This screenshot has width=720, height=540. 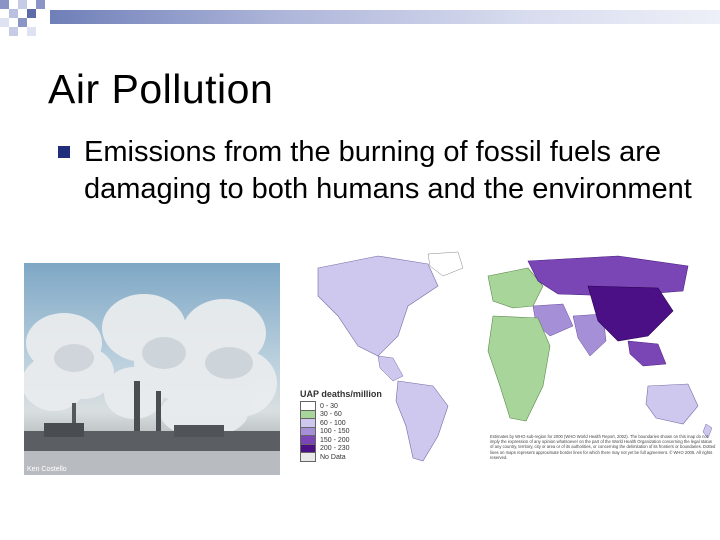 I want to click on legend-label: 100 - 150, so click(x=335, y=432).